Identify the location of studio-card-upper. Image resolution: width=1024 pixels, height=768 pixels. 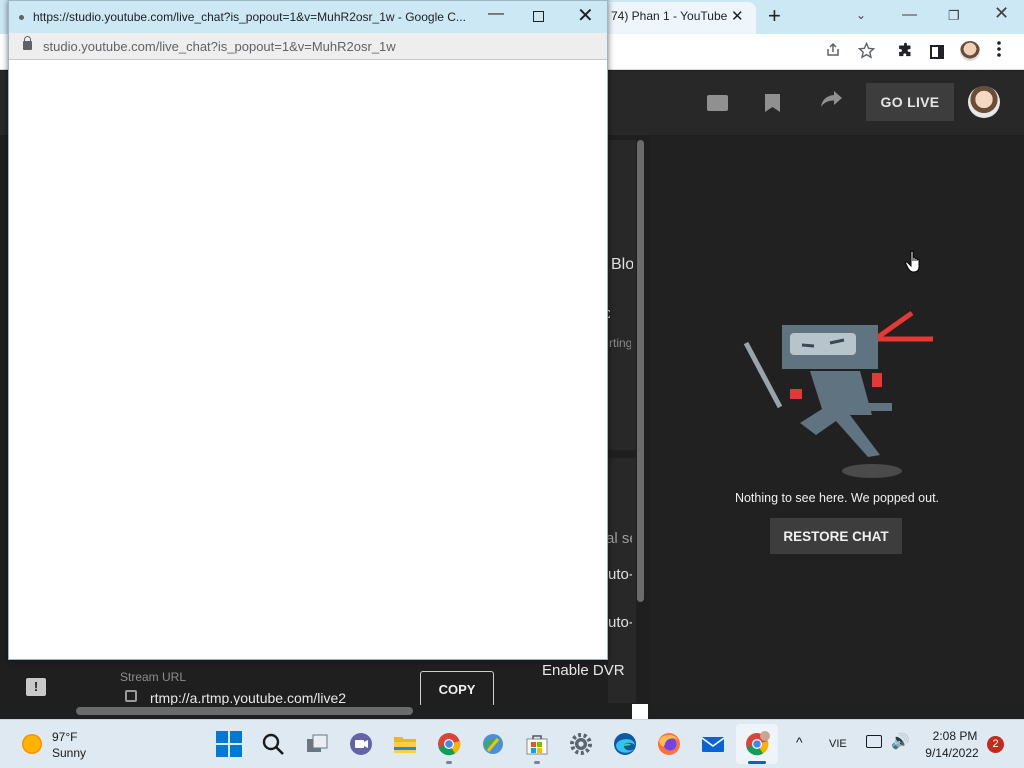
(622, 295).